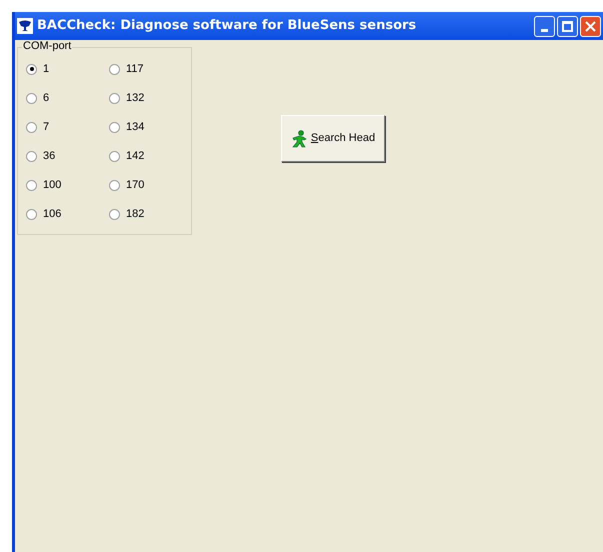 This screenshot has width=603, height=552. I want to click on radio-label: 170, so click(135, 185).